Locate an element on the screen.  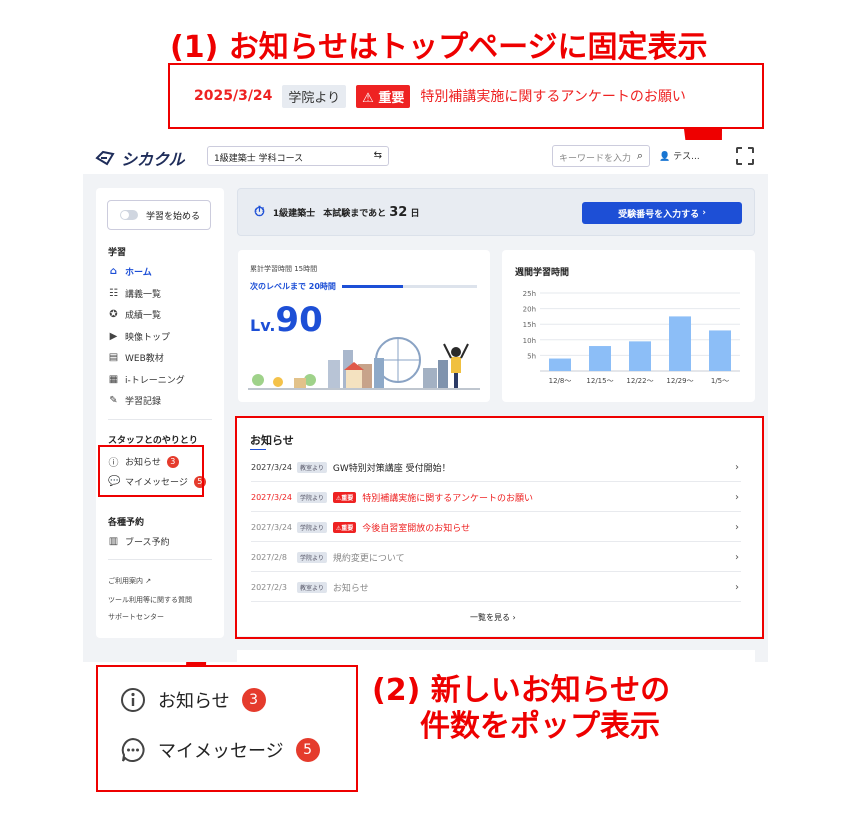
zoom-notices-badge: 3 is located at coordinates (253, 700).